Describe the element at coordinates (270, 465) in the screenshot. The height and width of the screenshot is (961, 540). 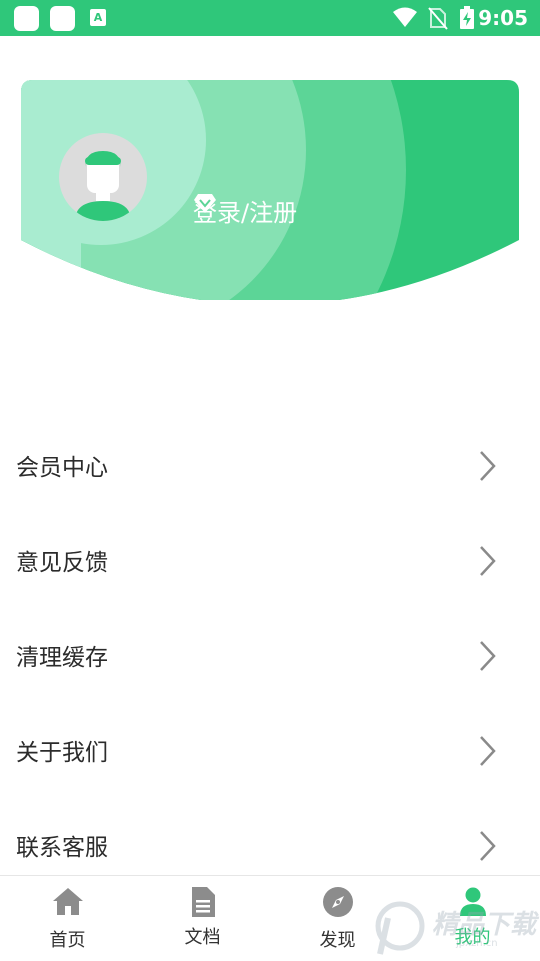
I see `menu-item-vip-center: 会员中心` at that location.